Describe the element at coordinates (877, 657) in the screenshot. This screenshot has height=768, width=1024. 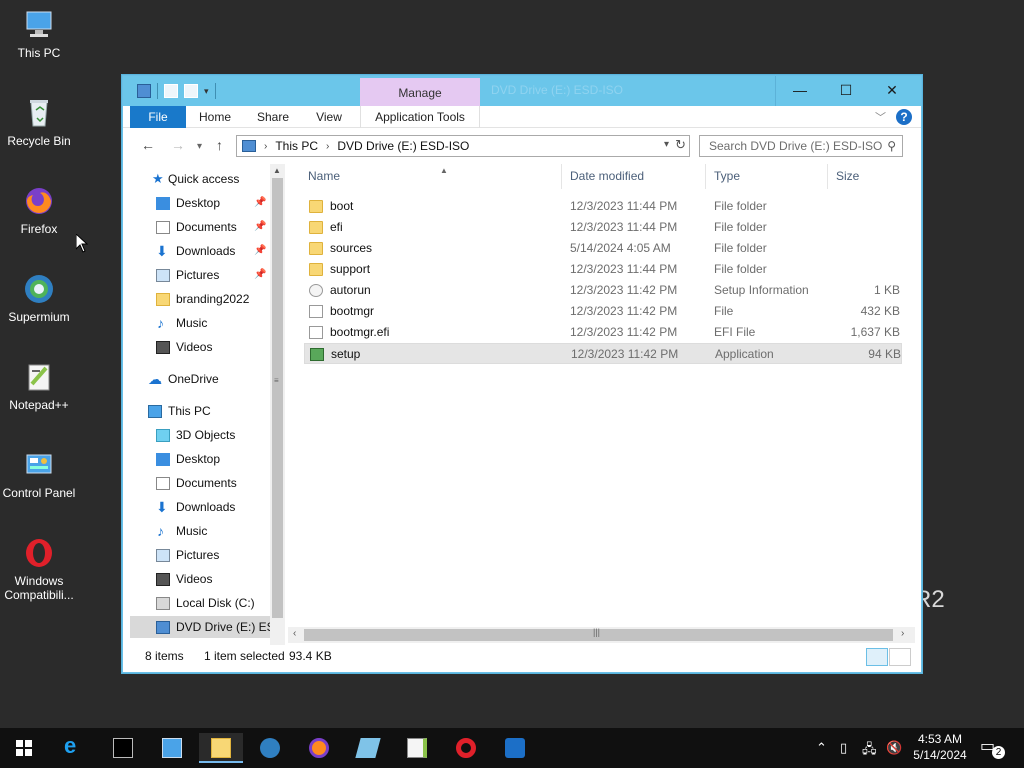
I see `details-view-button` at that location.